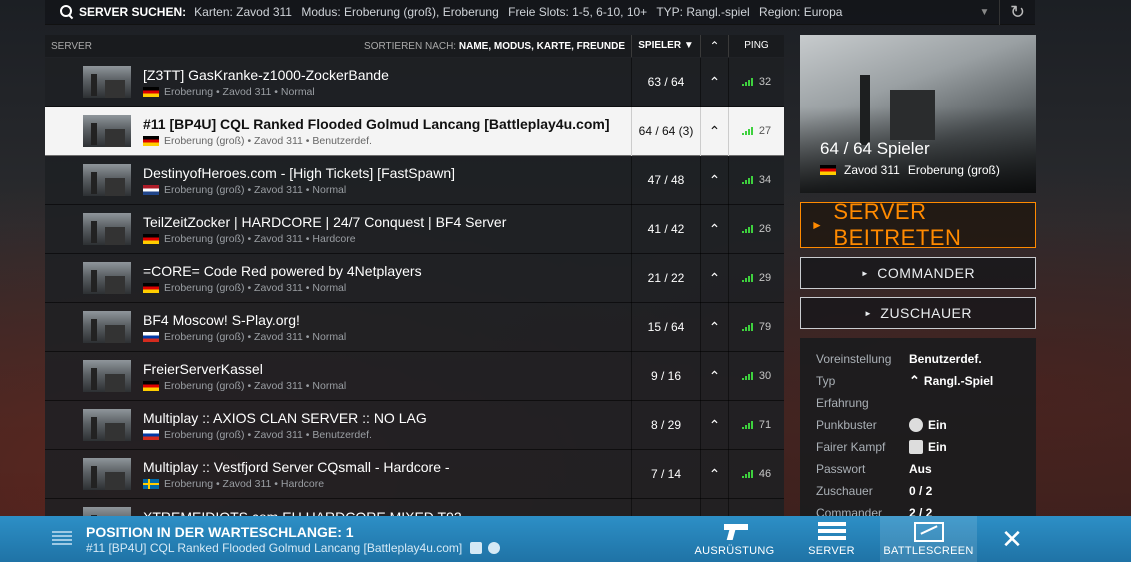 This screenshot has width=1131, height=562. I want to click on detail-value: 2 / 2, so click(921, 511).